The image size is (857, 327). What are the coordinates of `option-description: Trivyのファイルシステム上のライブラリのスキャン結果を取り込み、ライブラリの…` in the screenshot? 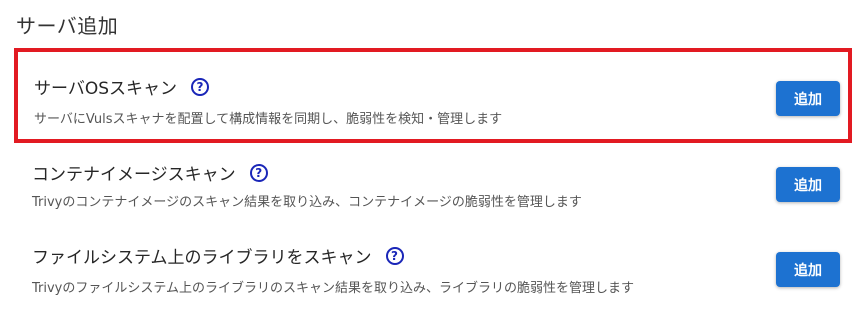 It's located at (333, 288).